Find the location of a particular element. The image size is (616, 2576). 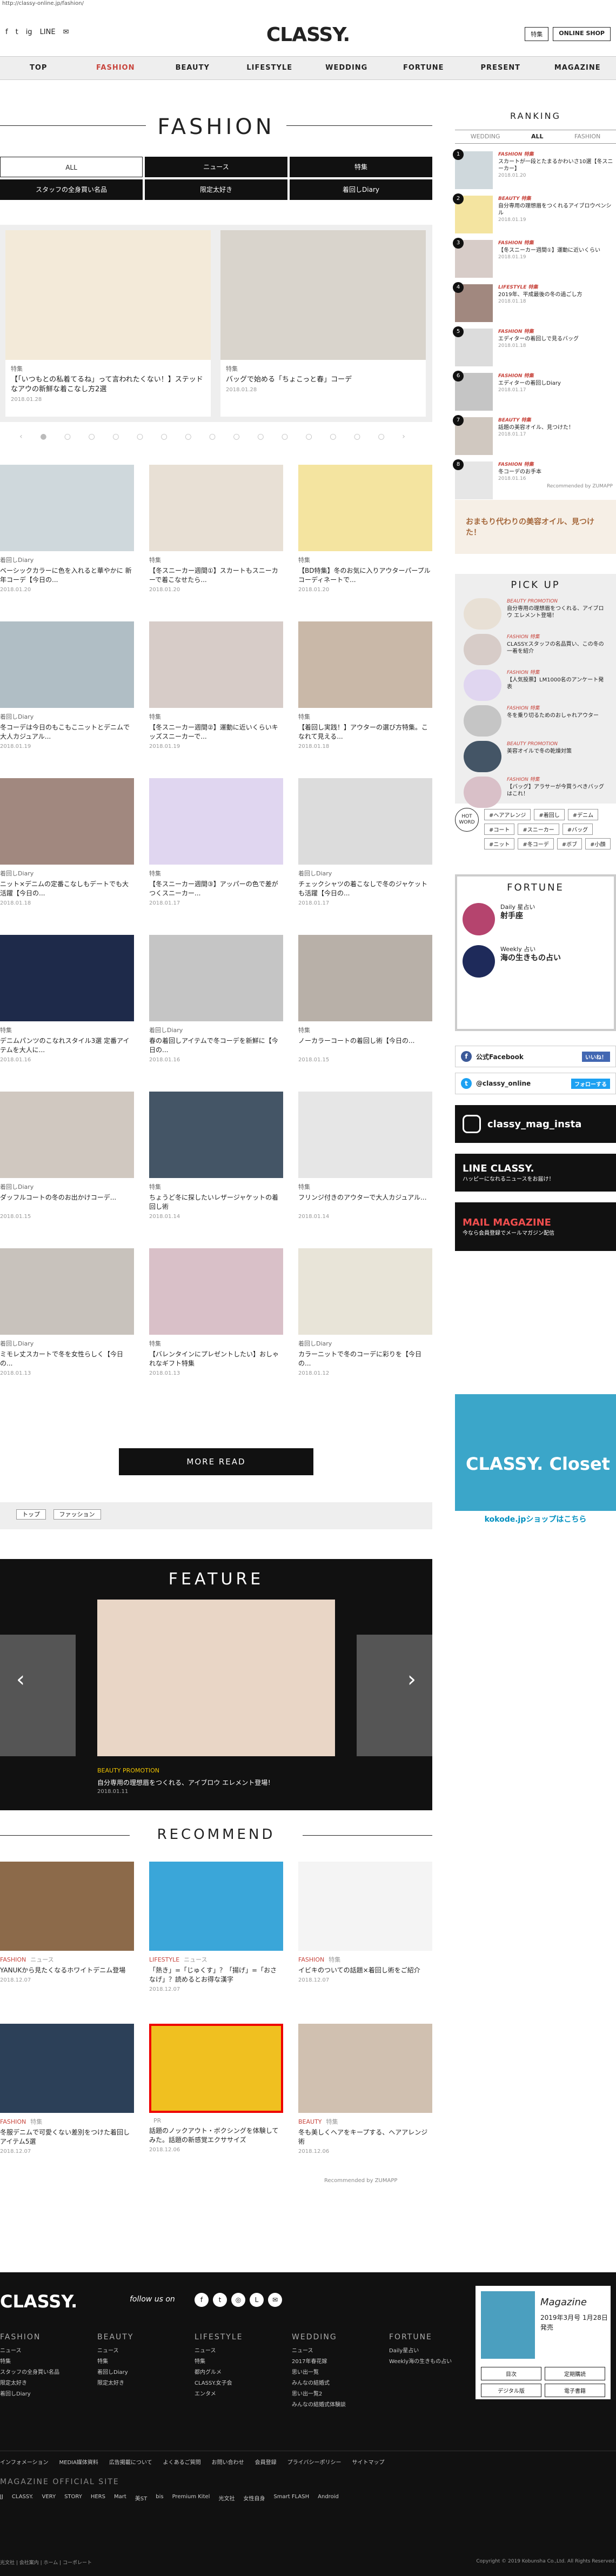

footer-link: みんなの結婚式体験談 is located at coordinates (340, 2405).